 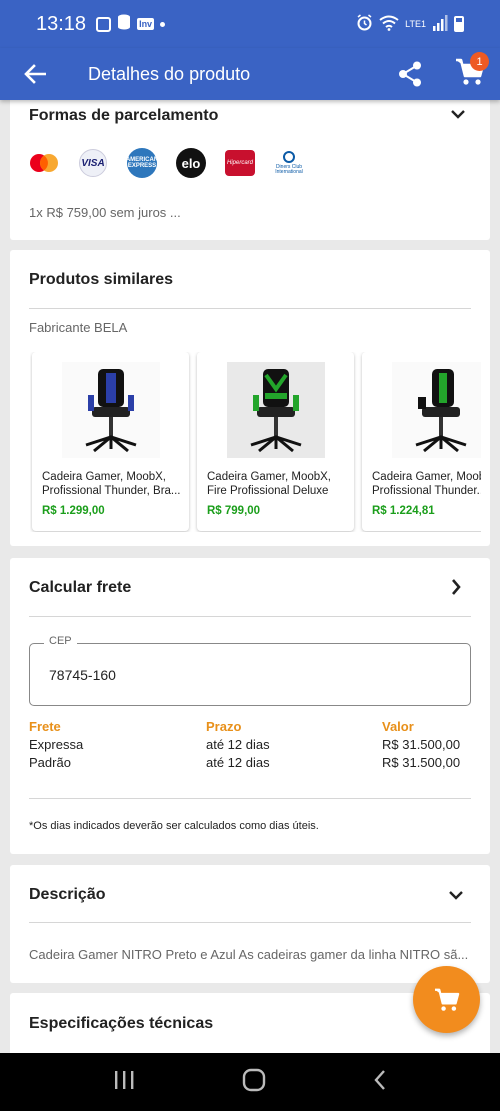 I want to click on network-label: LTE1, so click(x=415, y=23).